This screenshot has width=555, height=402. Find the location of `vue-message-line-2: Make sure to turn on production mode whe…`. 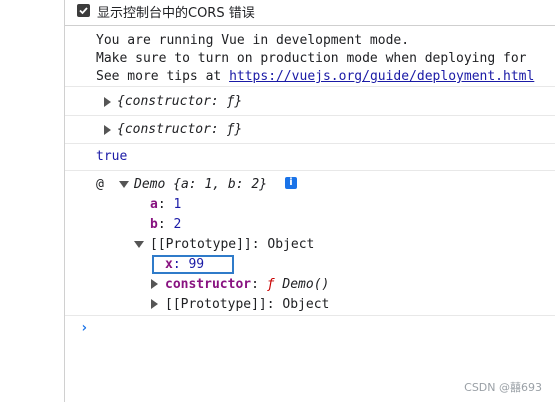

vue-message-line-2: Make sure to turn on production mode whe… is located at coordinates (311, 58).